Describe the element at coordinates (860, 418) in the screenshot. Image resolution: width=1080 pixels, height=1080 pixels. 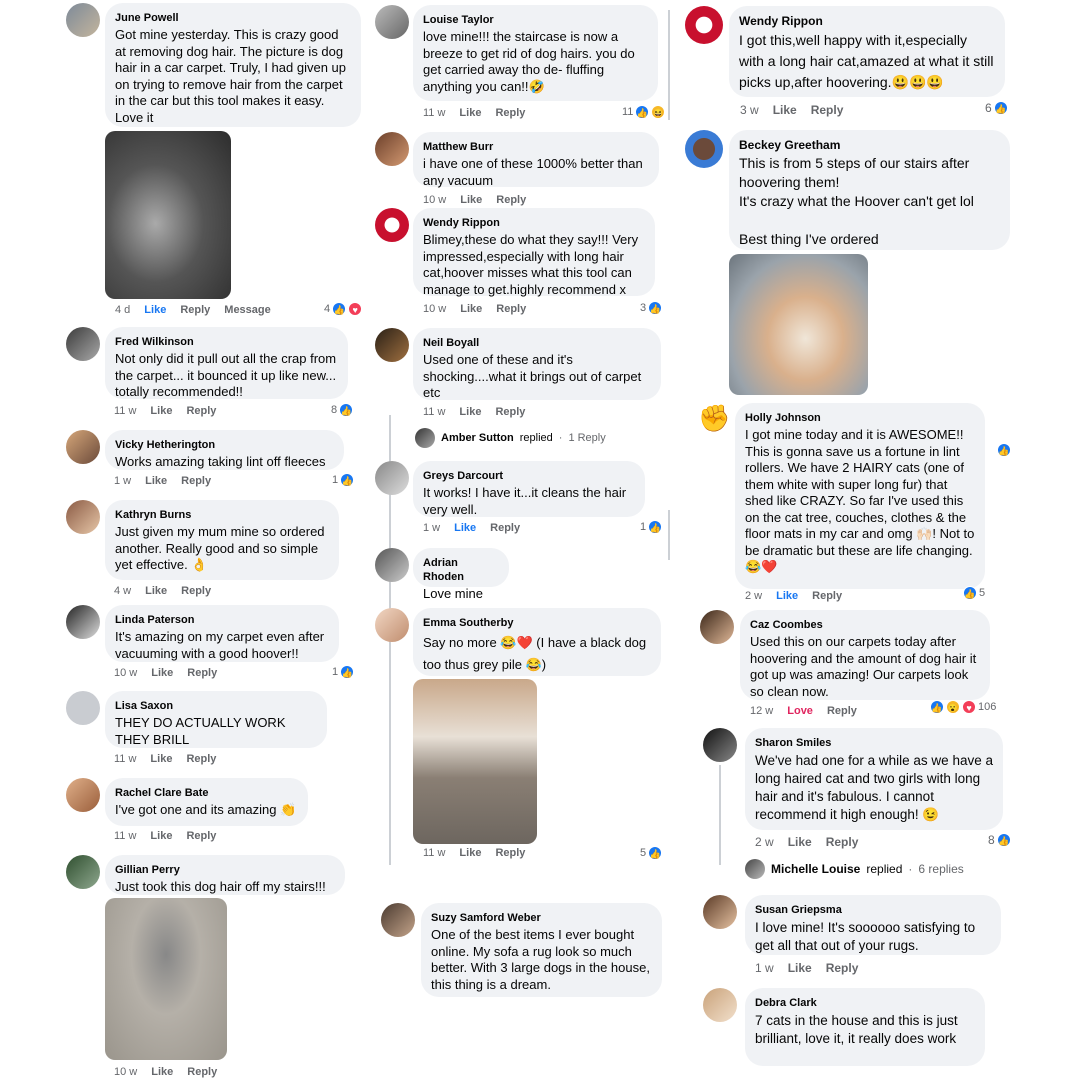
I see `commenter-name: Holly Johnson` at that location.